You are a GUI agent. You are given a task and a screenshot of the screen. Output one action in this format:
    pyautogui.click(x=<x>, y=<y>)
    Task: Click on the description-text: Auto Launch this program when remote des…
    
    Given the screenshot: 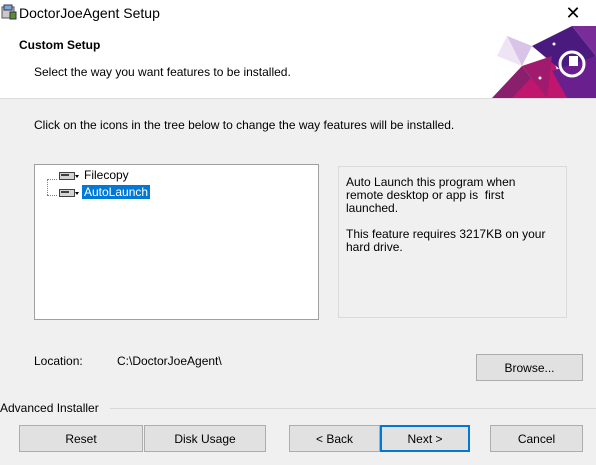 What is the action you would take?
    pyautogui.click(x=431, y=195)
    